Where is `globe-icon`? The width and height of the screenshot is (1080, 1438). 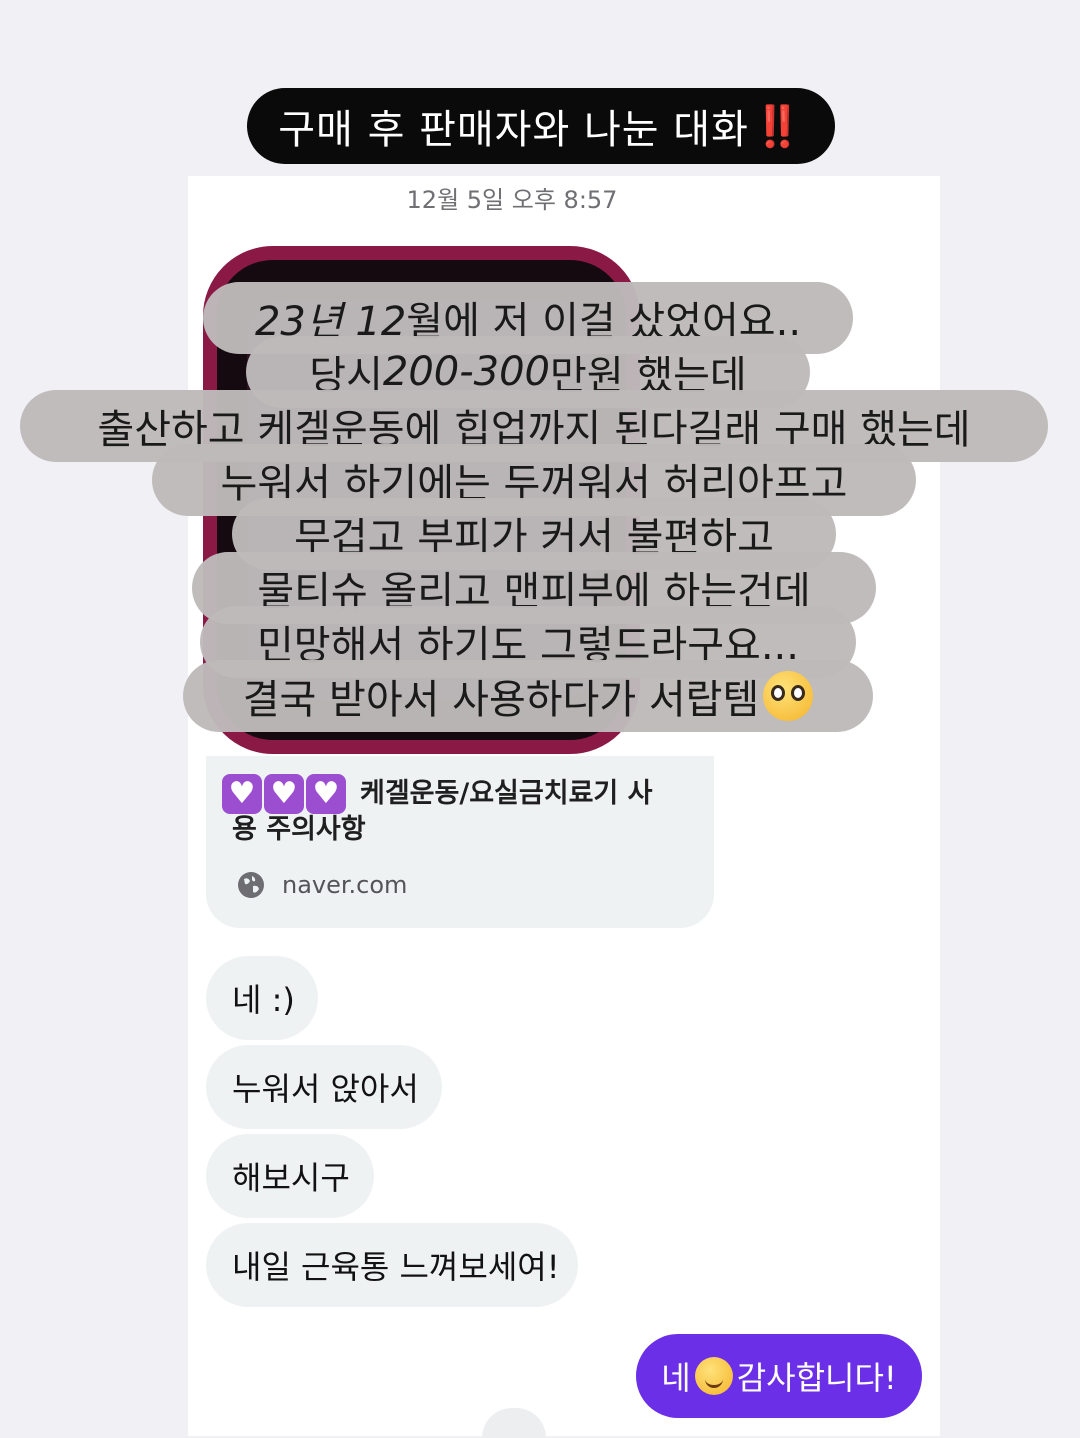
globe-icon is located at coordinates (251, 885).